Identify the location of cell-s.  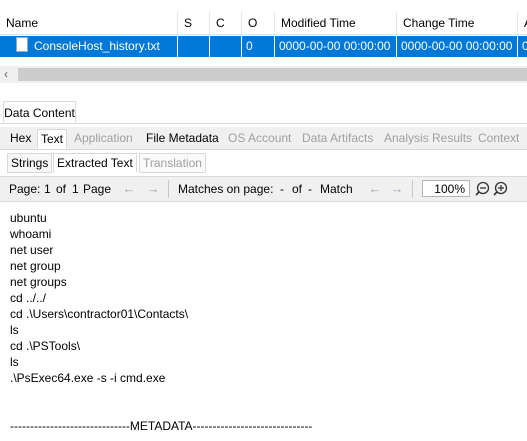
(194, 46).